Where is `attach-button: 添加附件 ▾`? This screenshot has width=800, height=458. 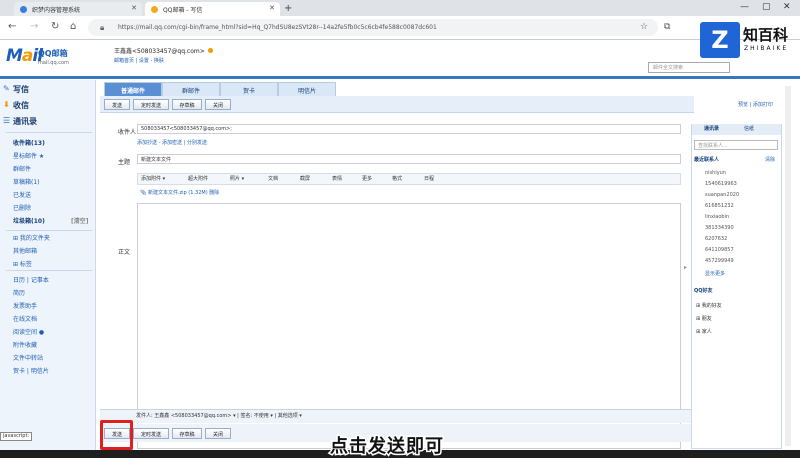
attach-button: 添加附件 ▾ is located at coordinates (153, 178).